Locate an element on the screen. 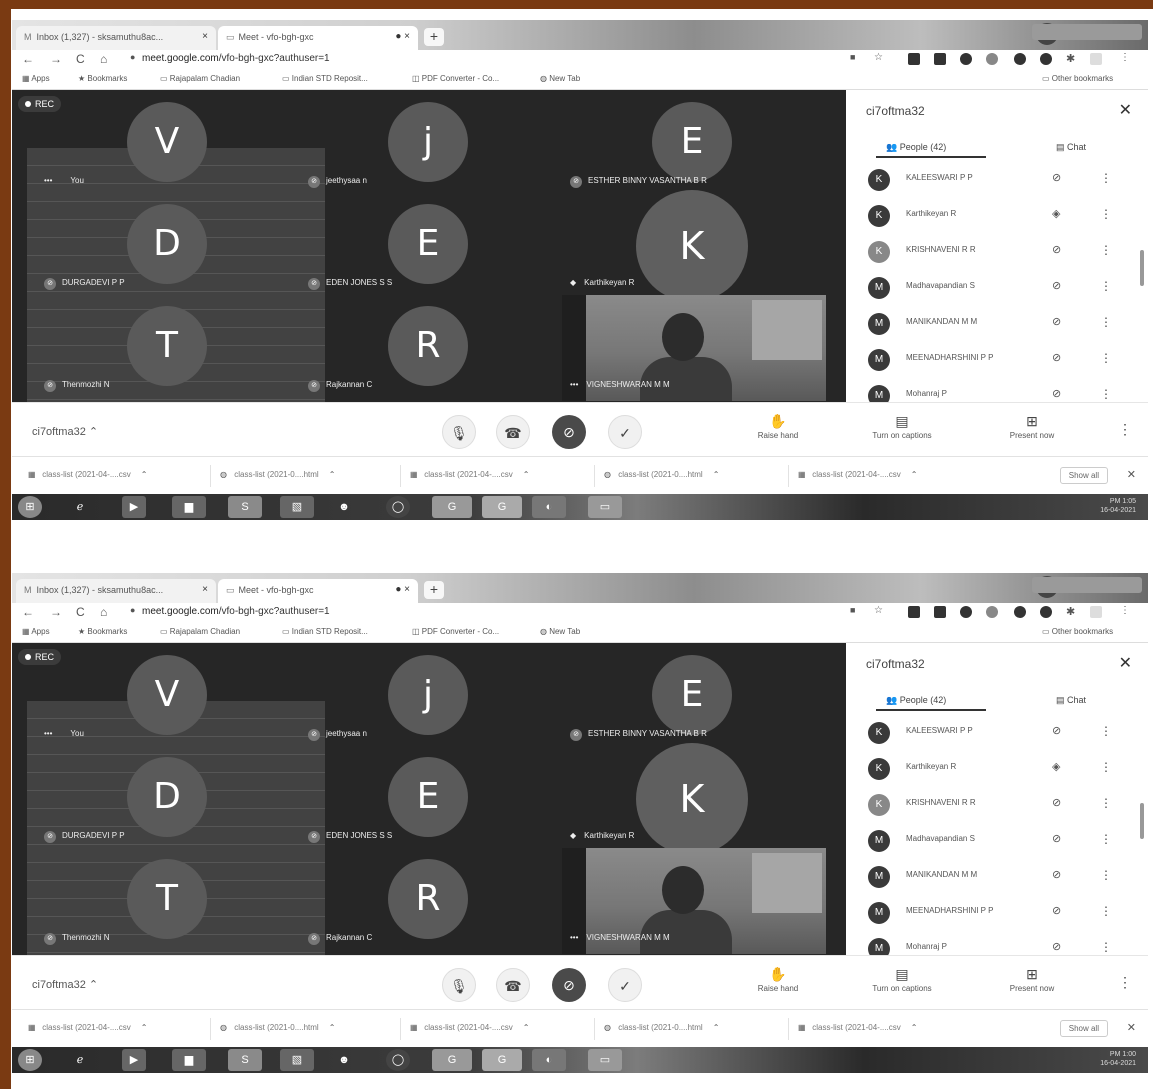 The image size is (1153, 1089). participant-row: K KRISHNAVENI R R ⊘ ⋮ is located at coordinates (997, 252).